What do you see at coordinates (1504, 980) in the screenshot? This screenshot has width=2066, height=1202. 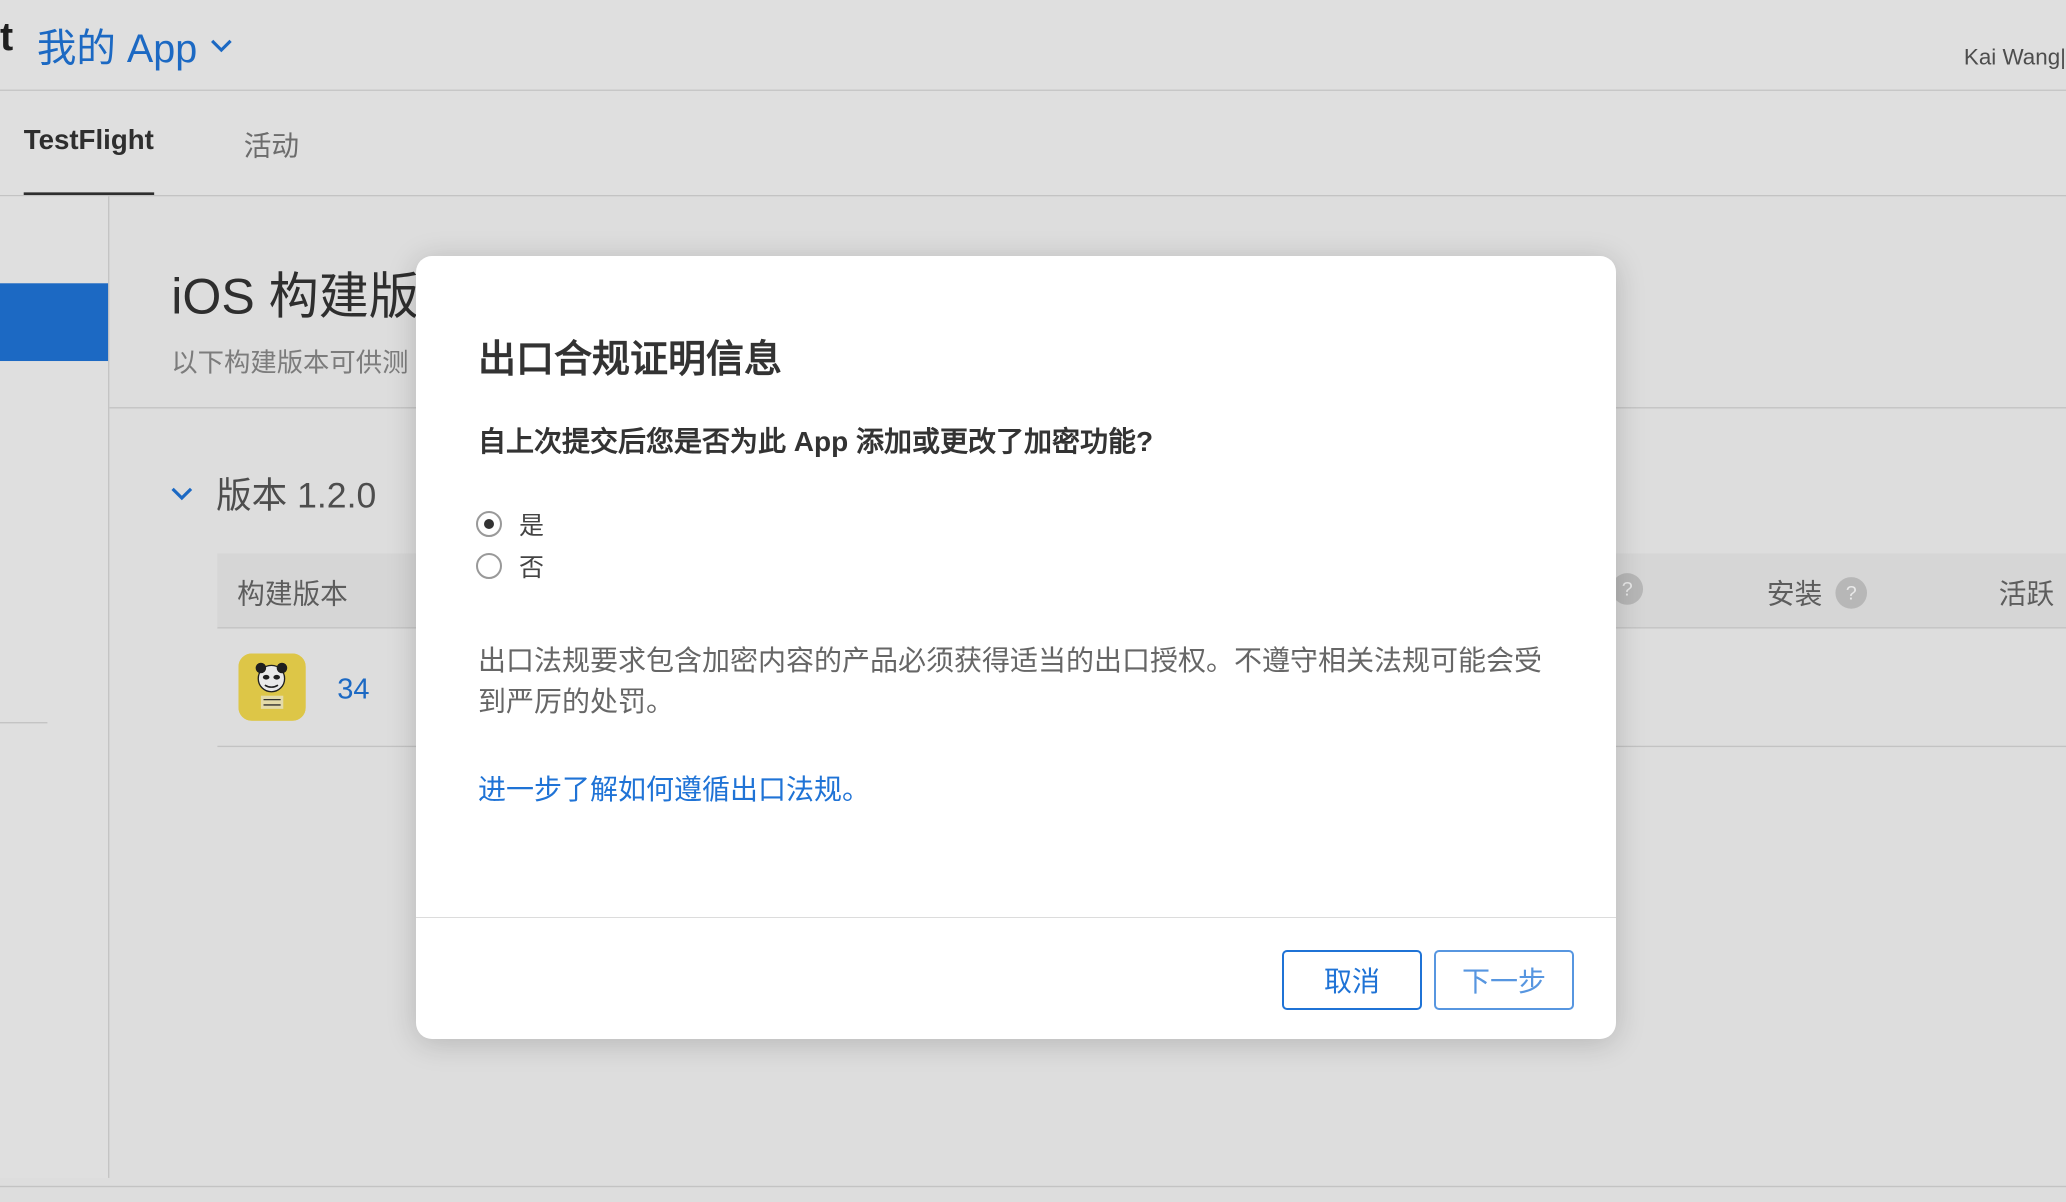 I see `next-button: 下一步` at bounding box center [1504, 980].